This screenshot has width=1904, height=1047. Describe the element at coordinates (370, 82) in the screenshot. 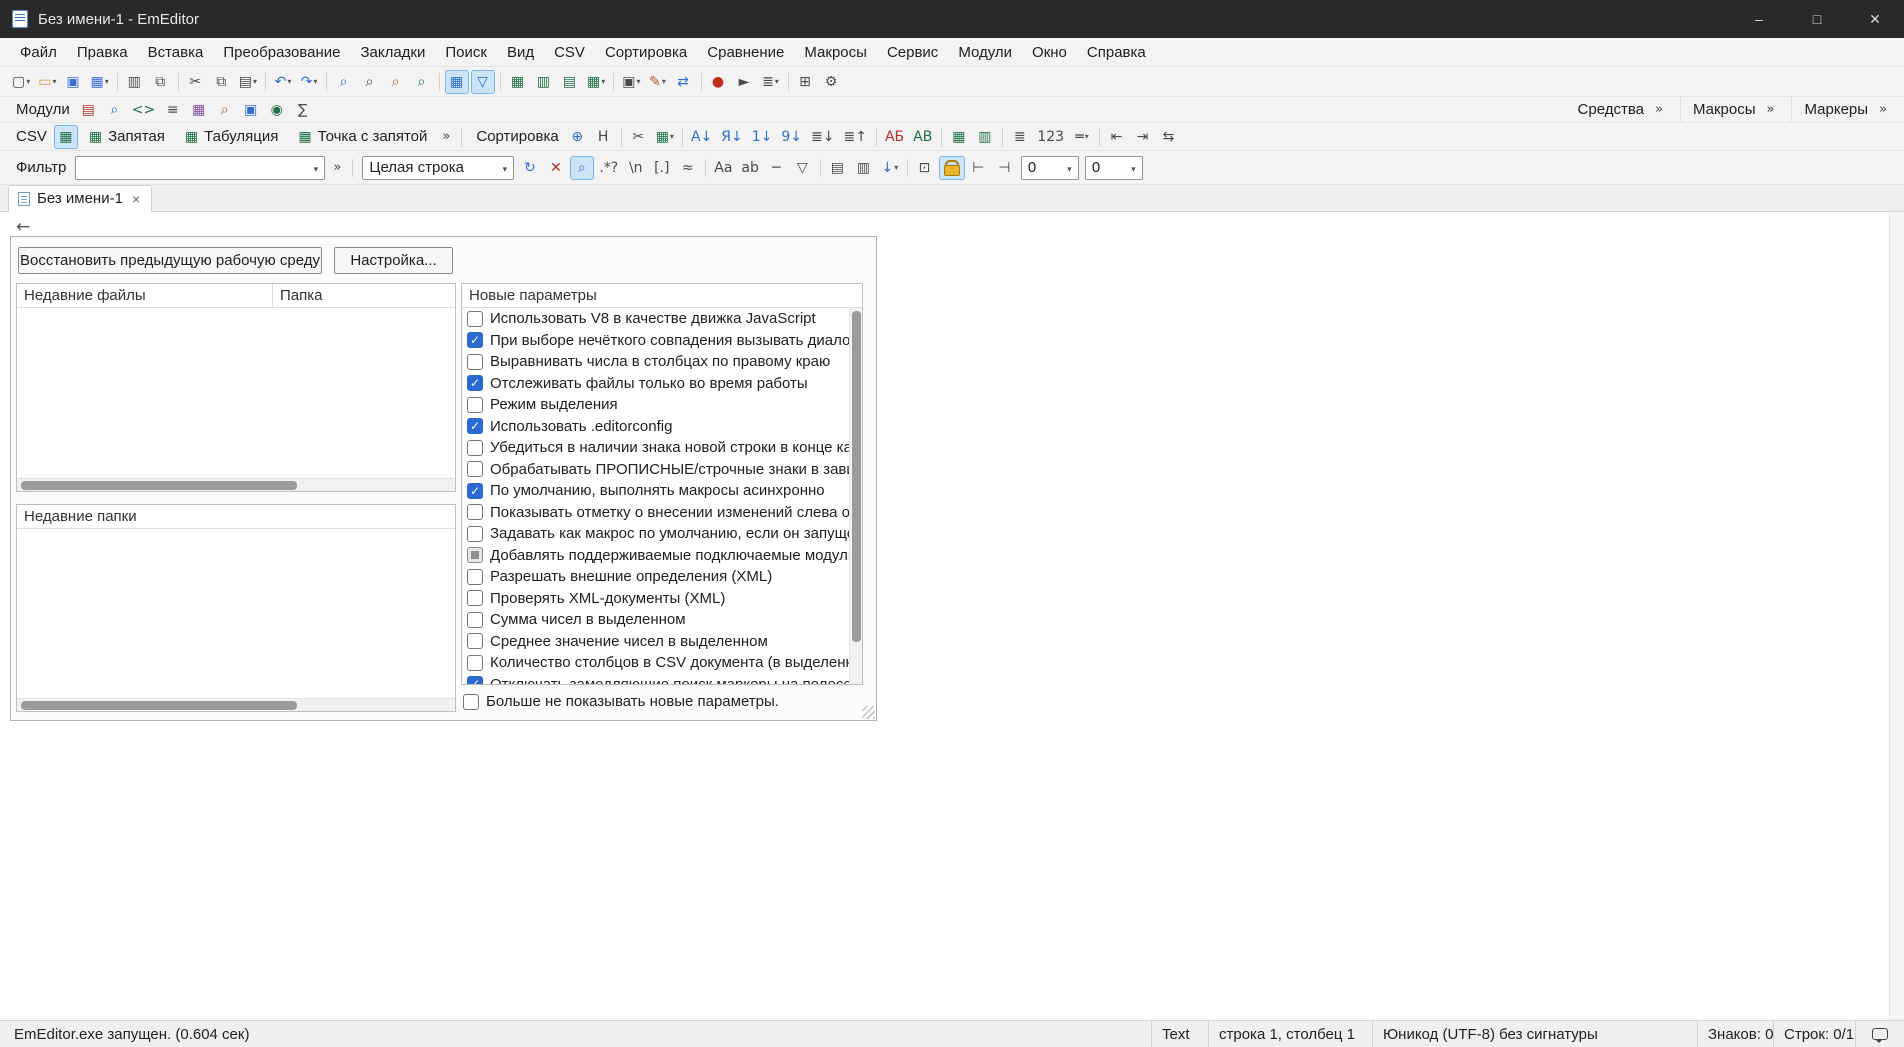

I see `replace-icon: ⌕` at that location.